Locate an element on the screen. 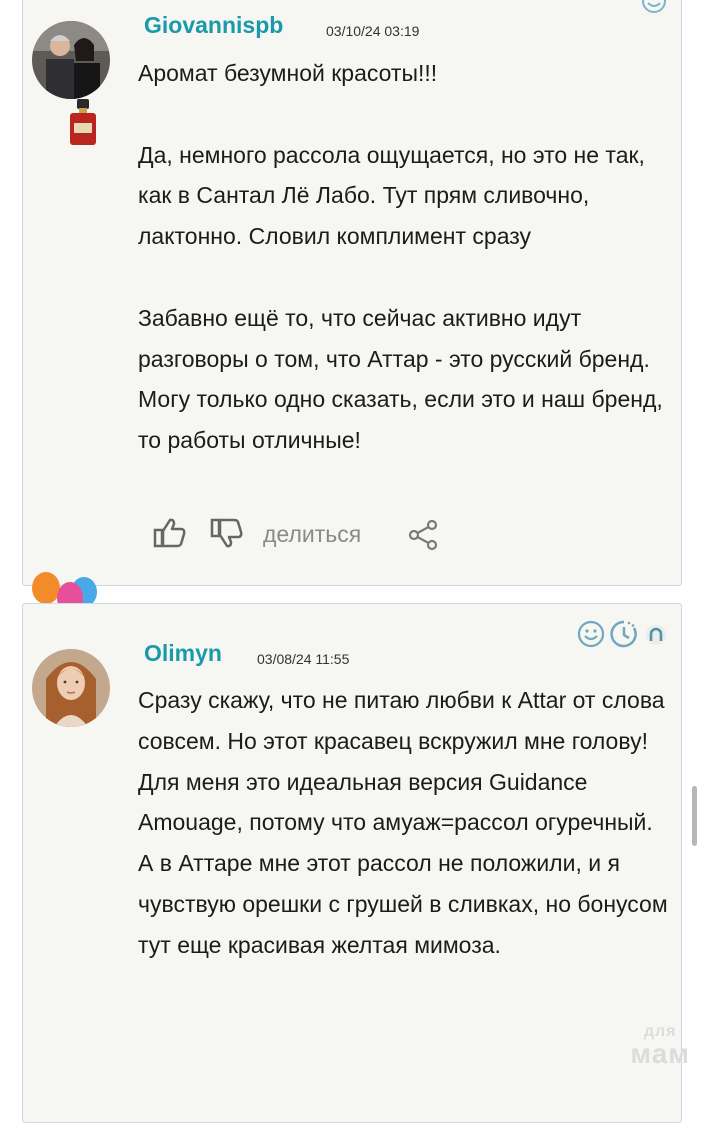 The width and height of the screenshot is (704, 1123). comment-paragraph: Аромат безумной красоты!!! is located at coordinates (288, 73).